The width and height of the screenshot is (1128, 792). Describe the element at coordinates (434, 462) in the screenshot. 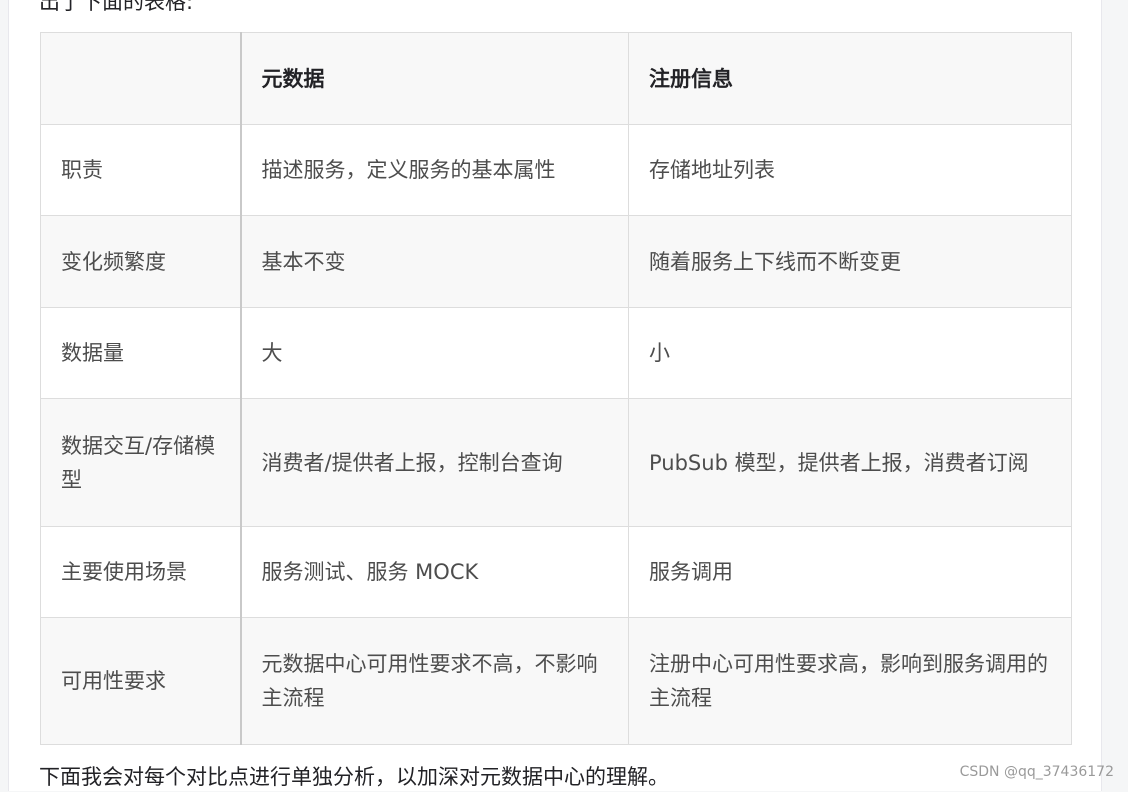

I see `metadata-cell: 消费者/提供者上报，控制台查询` at that location.